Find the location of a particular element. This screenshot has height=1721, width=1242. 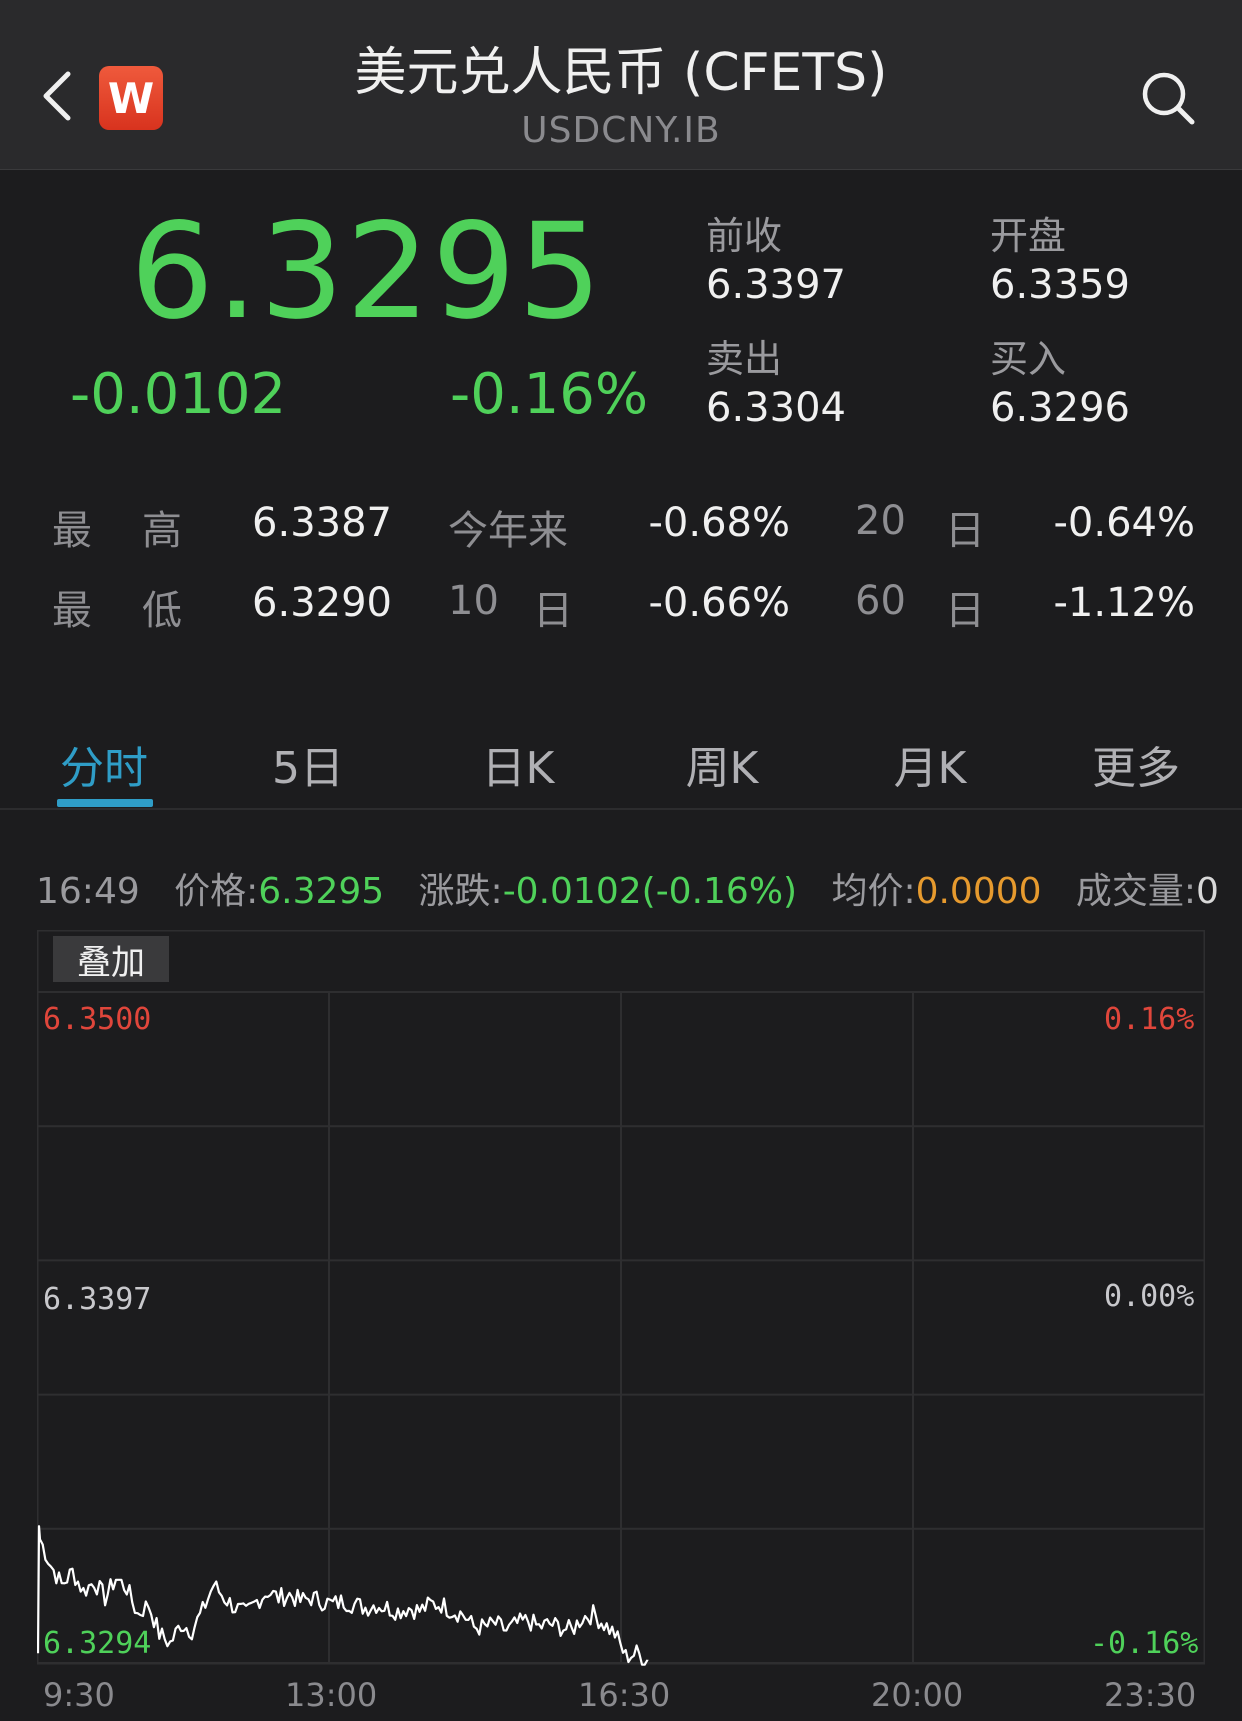

top-bar: W 美元兑人民币 (CFETS) USDCNY.IB is located at coordinates (621, 85).